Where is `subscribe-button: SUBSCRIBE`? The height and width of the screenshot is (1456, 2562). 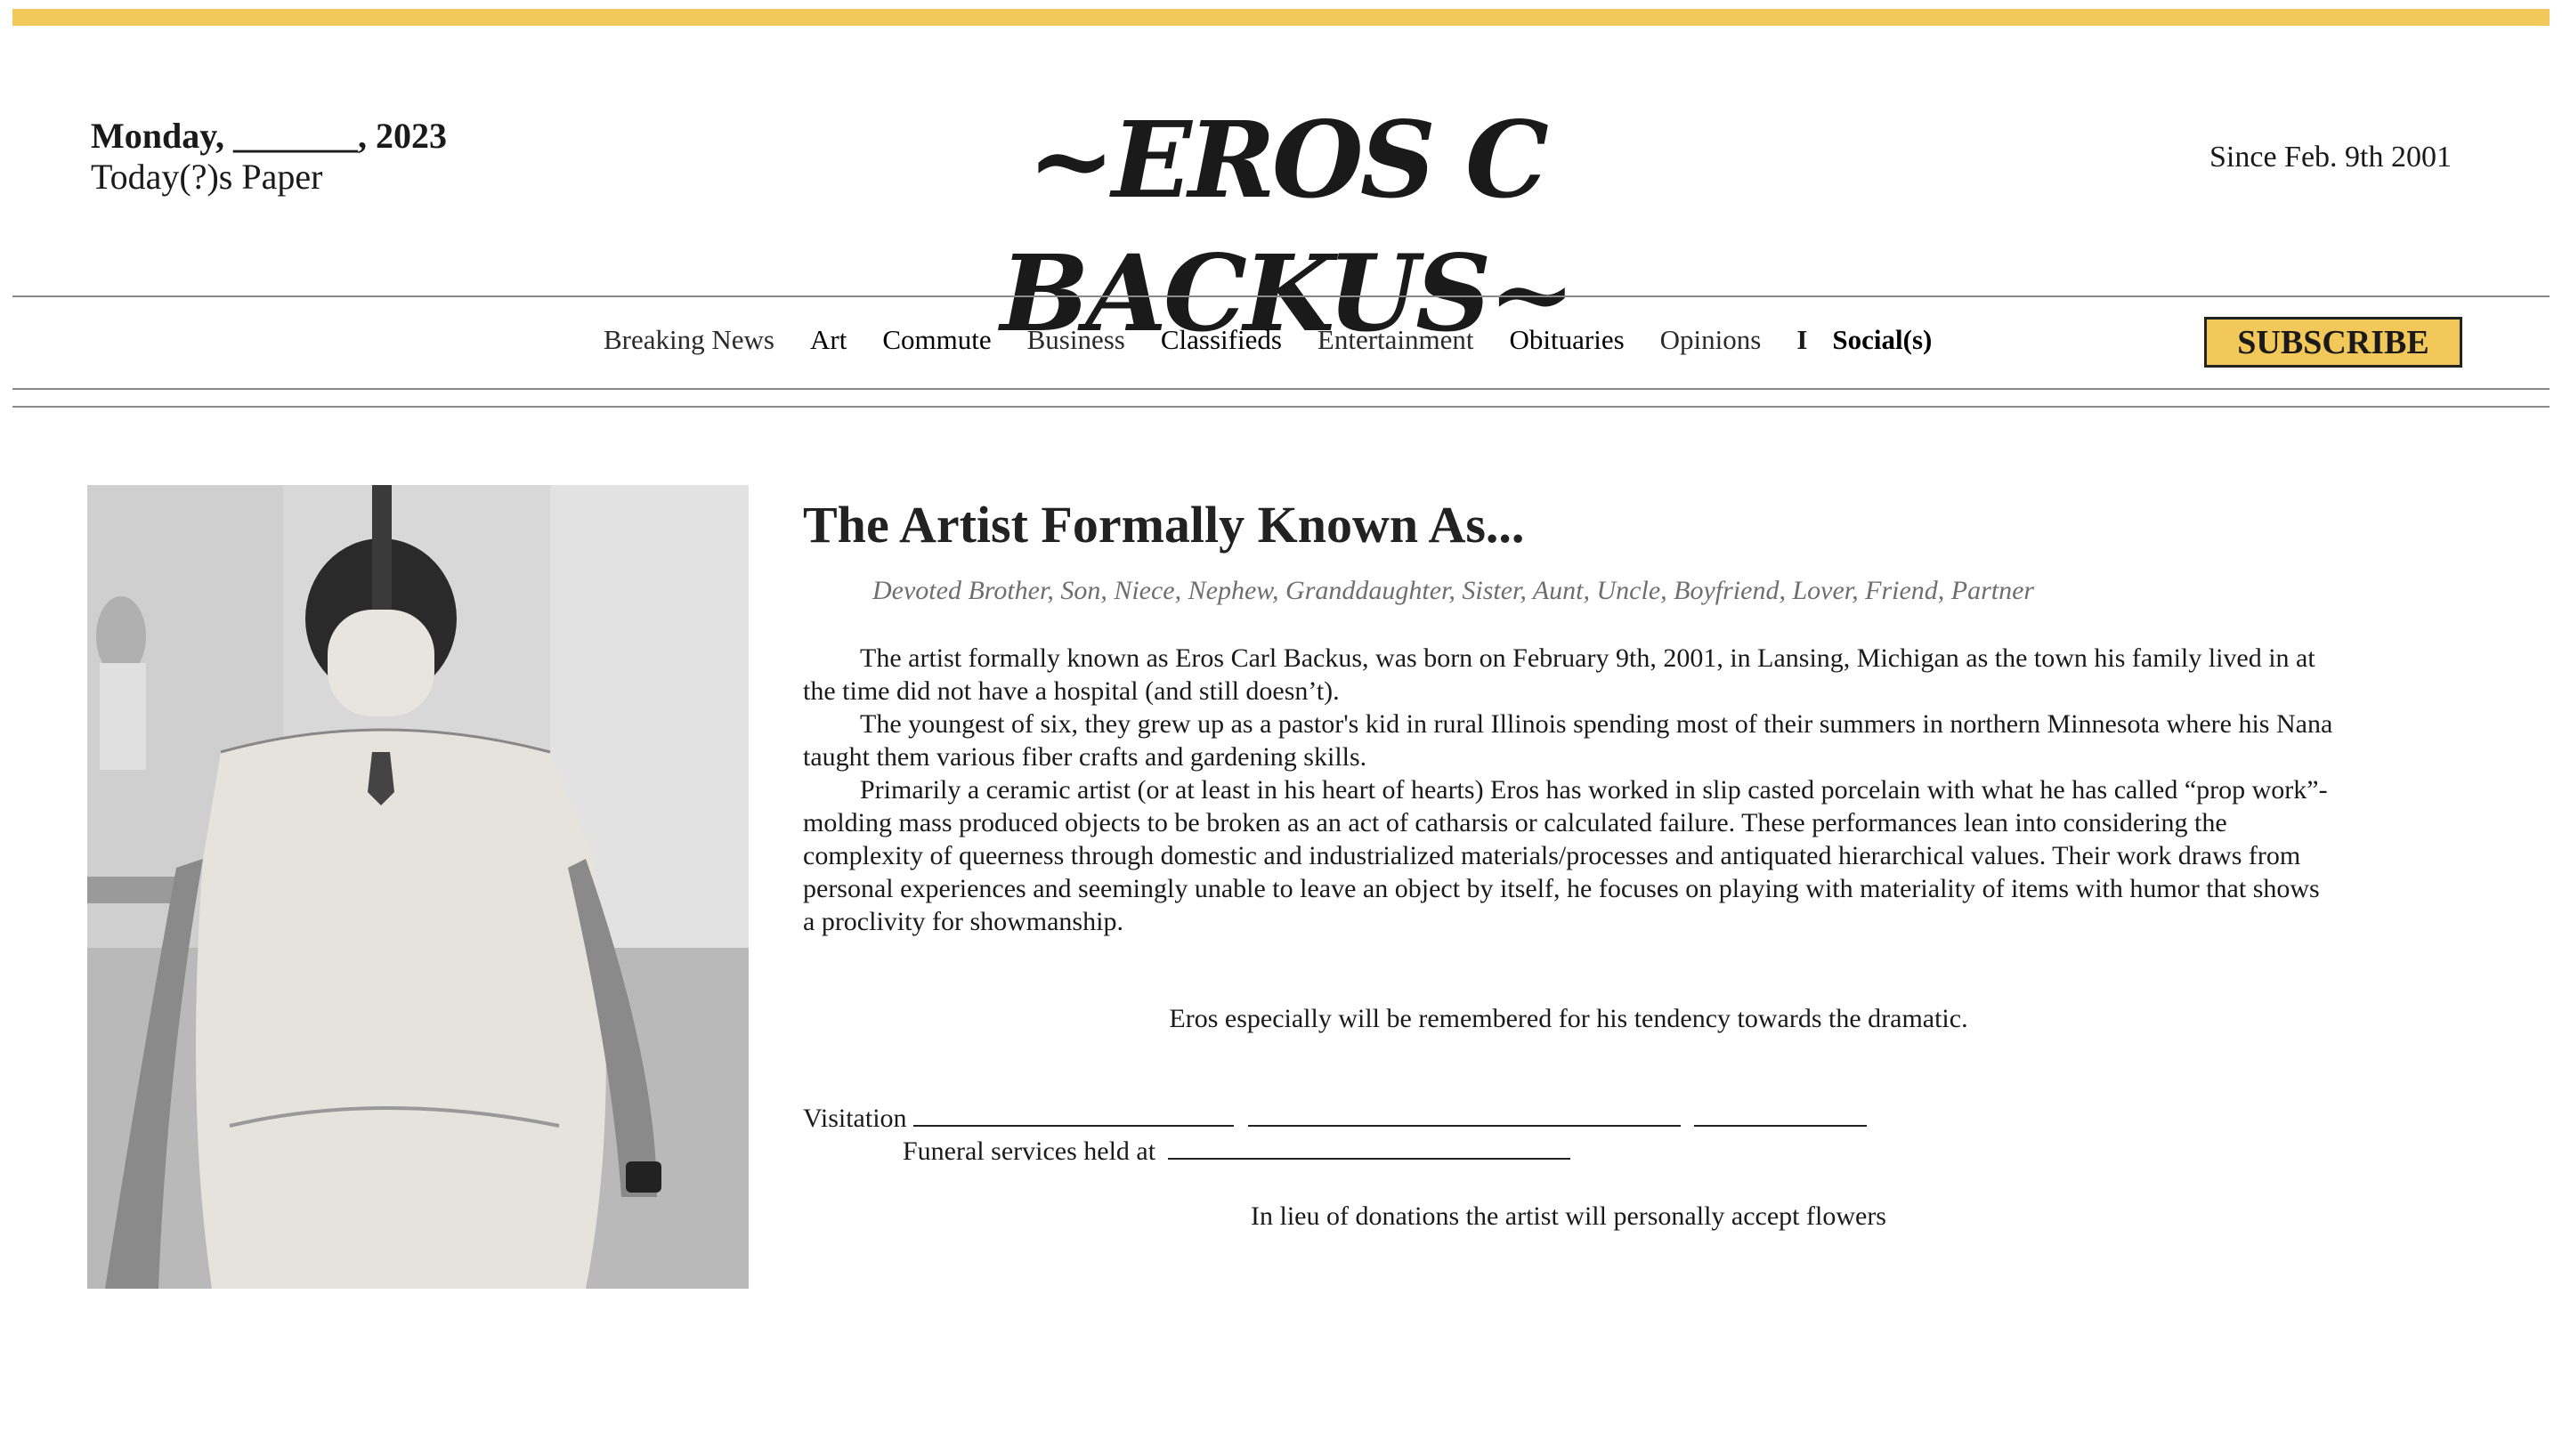
subscribe-button: SUBSCRIBE is located at coordinates (2333, 342).